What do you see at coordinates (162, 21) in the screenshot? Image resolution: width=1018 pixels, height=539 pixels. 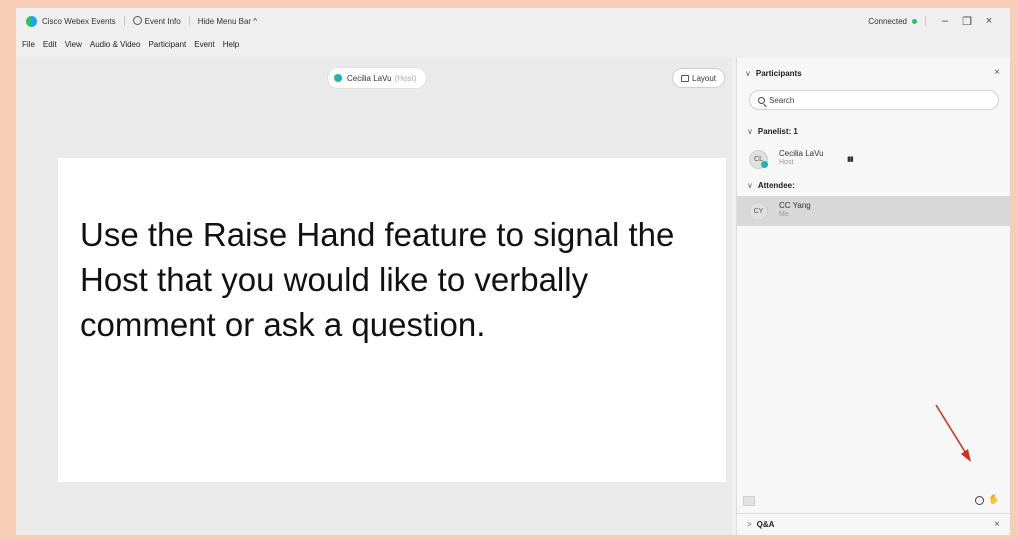 I see `event-info-label: Event Info` at bounding box center [162, 21].